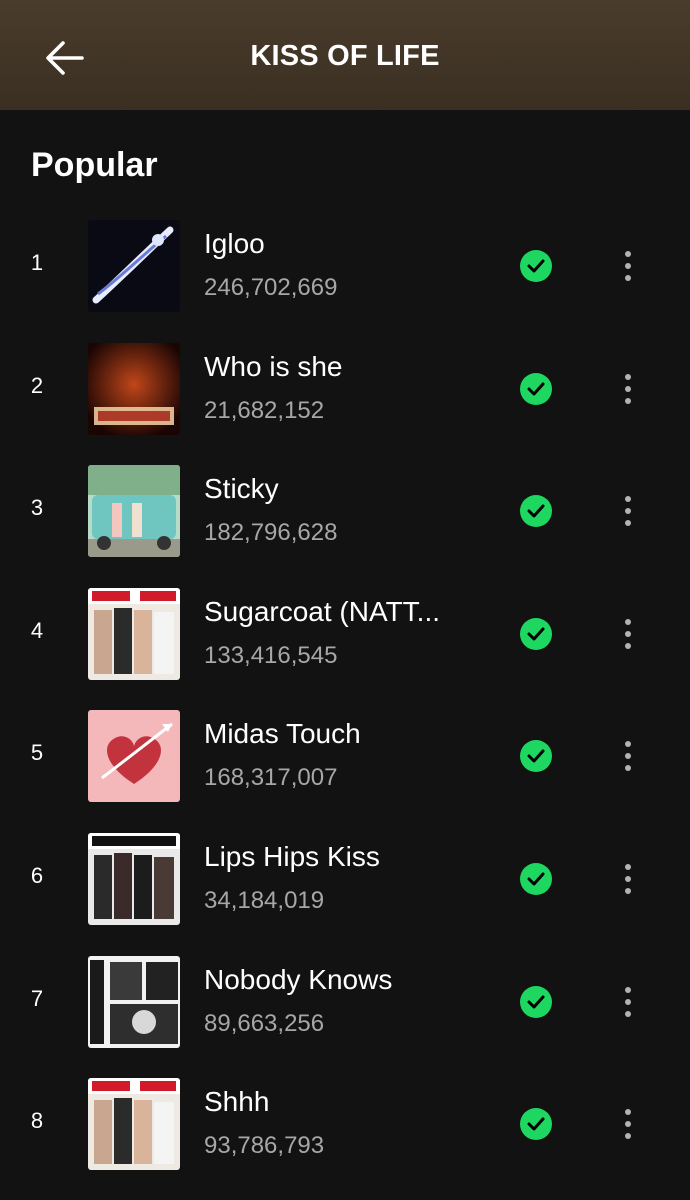 The image size is (690, 1200). I want to click on track-rank: 2, so click(37, 385).